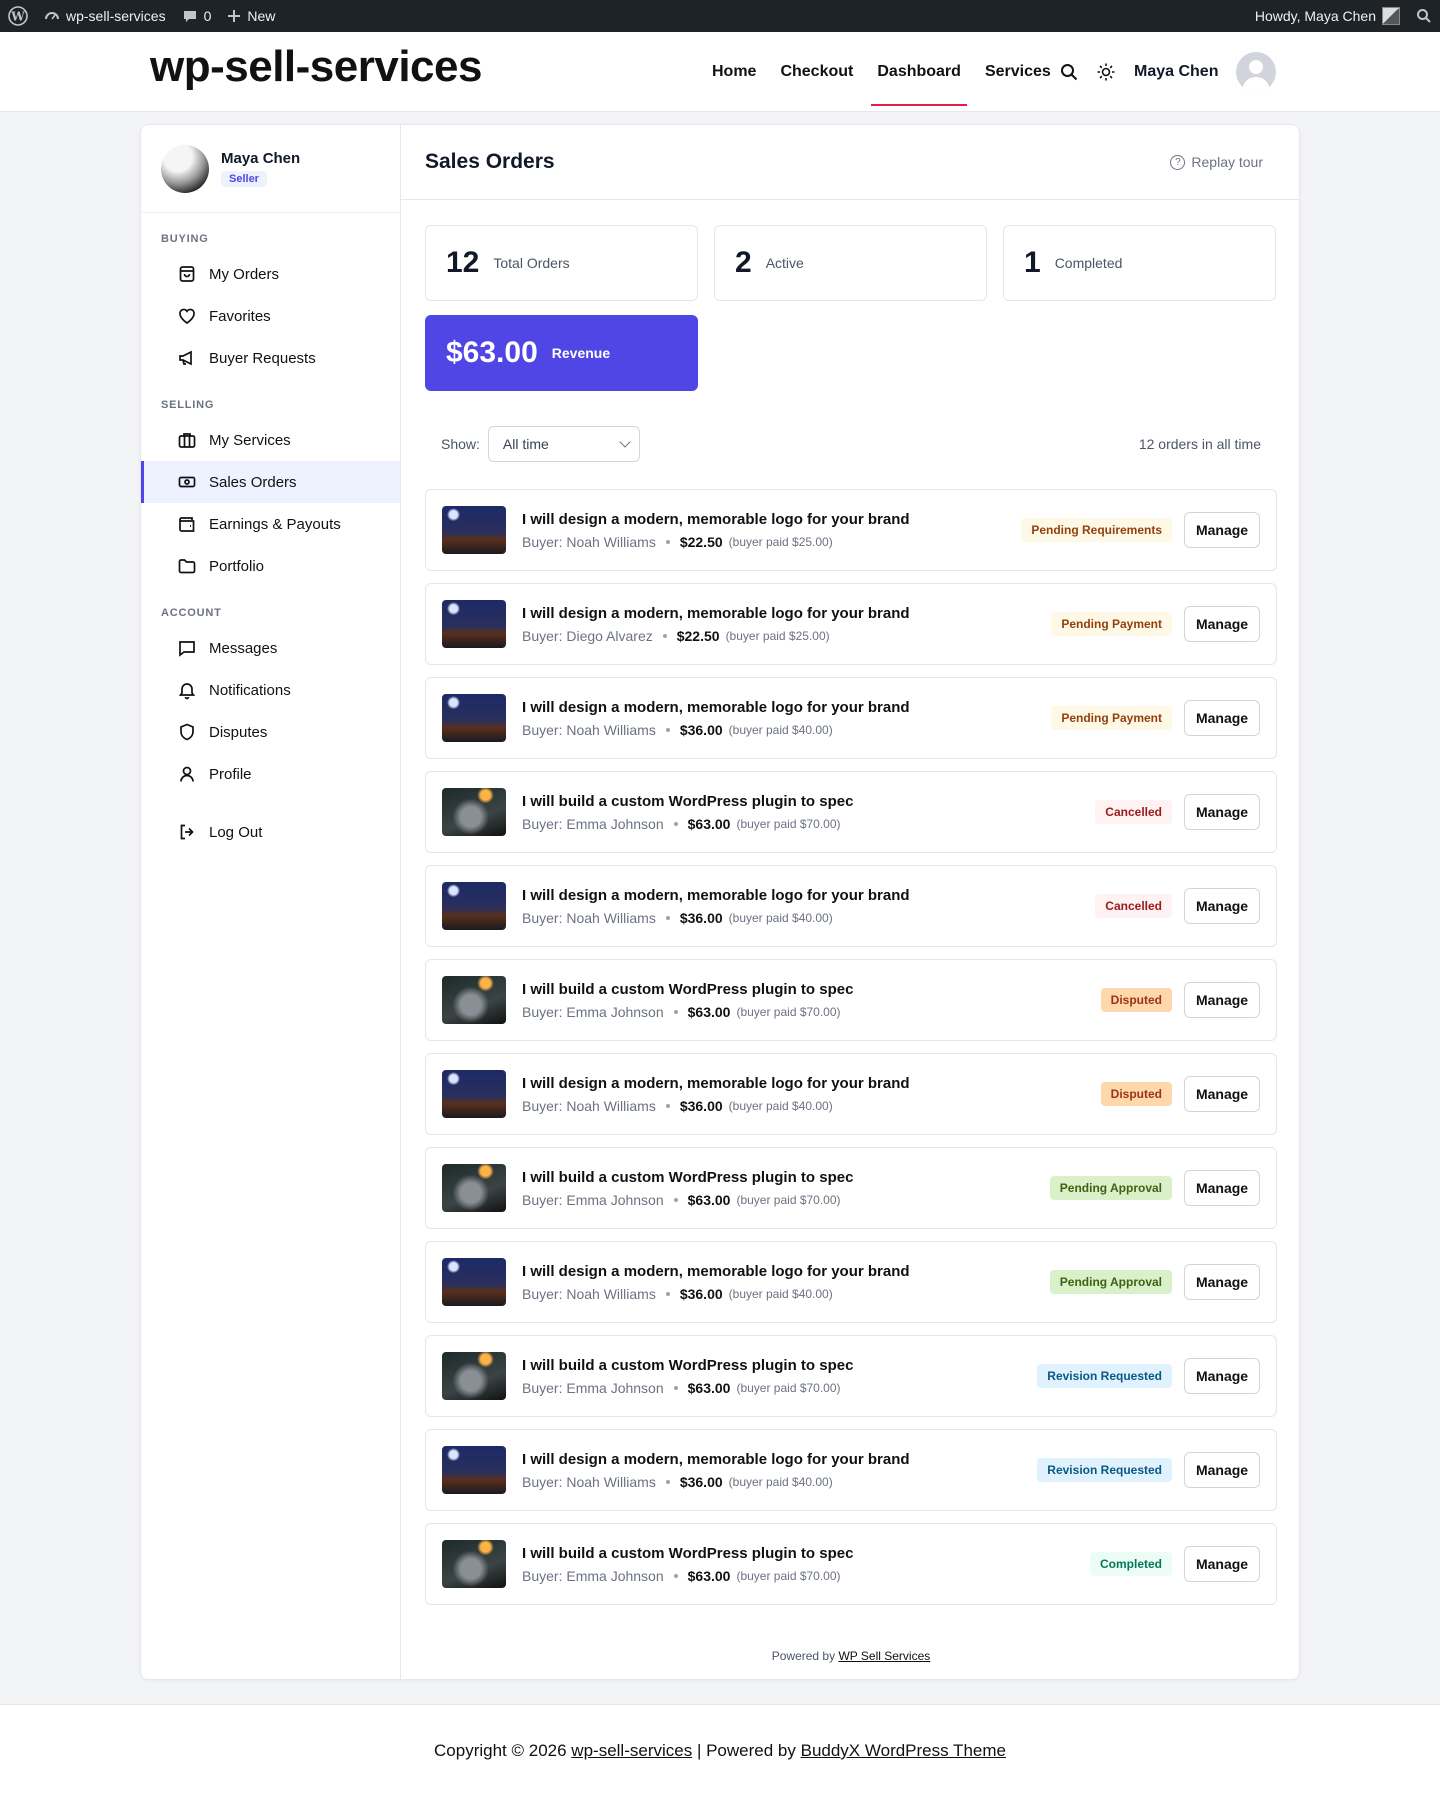 This screenshot has height=1797, width=1440. Describe the element at coordinates (884, 1656) in the screenshot. I see `powered-link: WP Sell Services` at that location.